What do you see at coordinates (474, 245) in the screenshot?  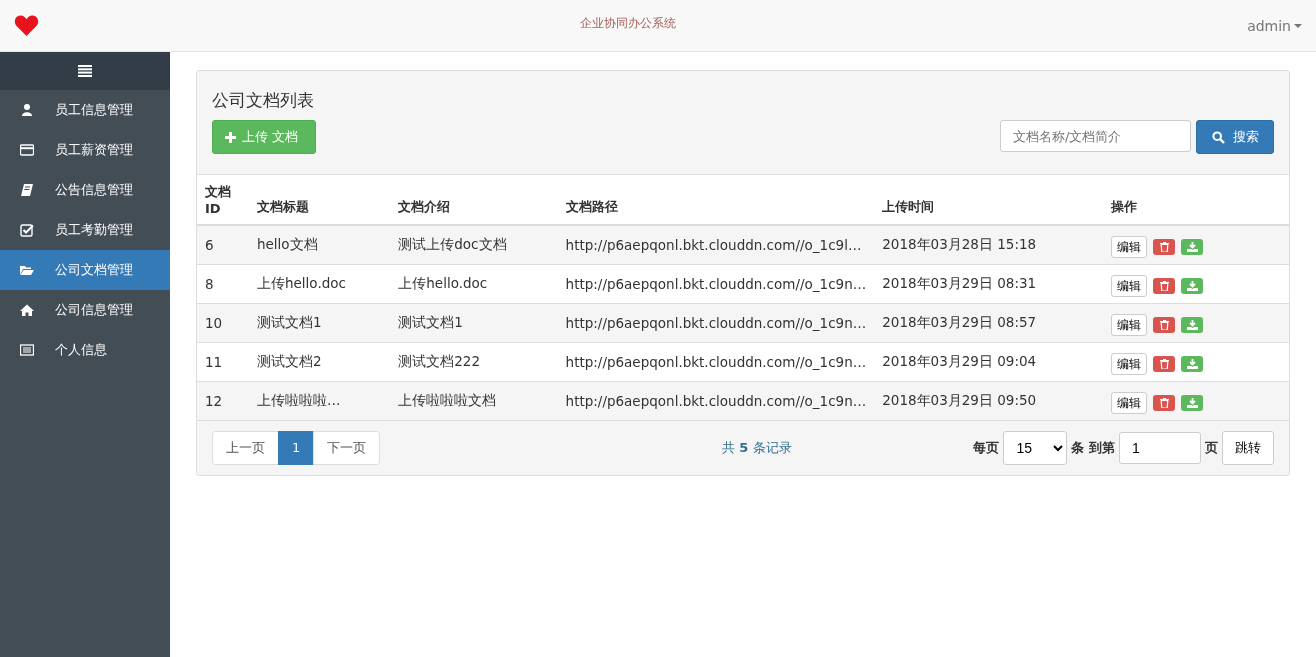 I see `table-cell: 测试上传doc文档` at bounding box center [474, 245].